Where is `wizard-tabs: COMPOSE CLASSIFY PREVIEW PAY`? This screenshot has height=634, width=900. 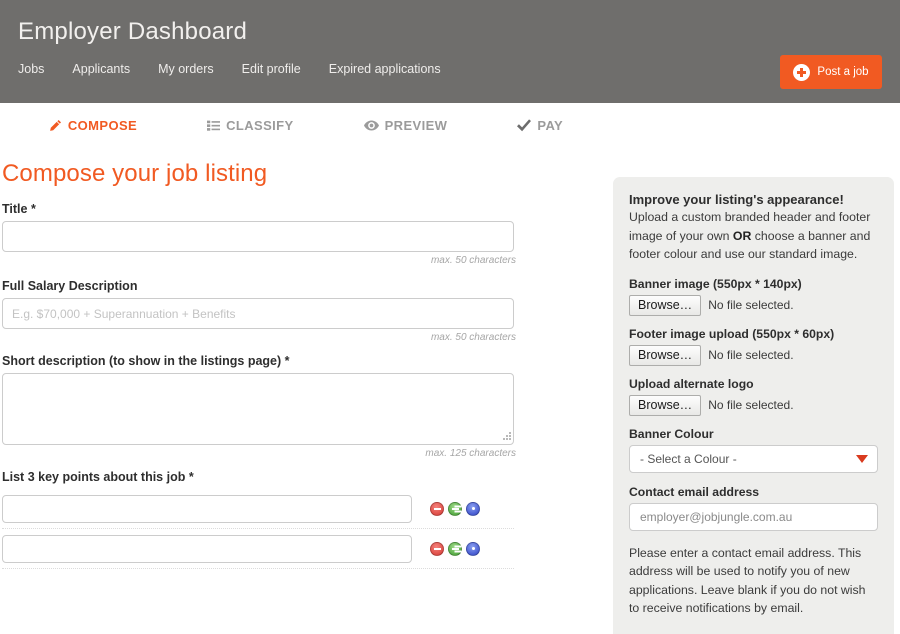 wizard-tabs: COMPOSE CLASSIFY PREVIEW PAY is located at coordinates (306, 125).